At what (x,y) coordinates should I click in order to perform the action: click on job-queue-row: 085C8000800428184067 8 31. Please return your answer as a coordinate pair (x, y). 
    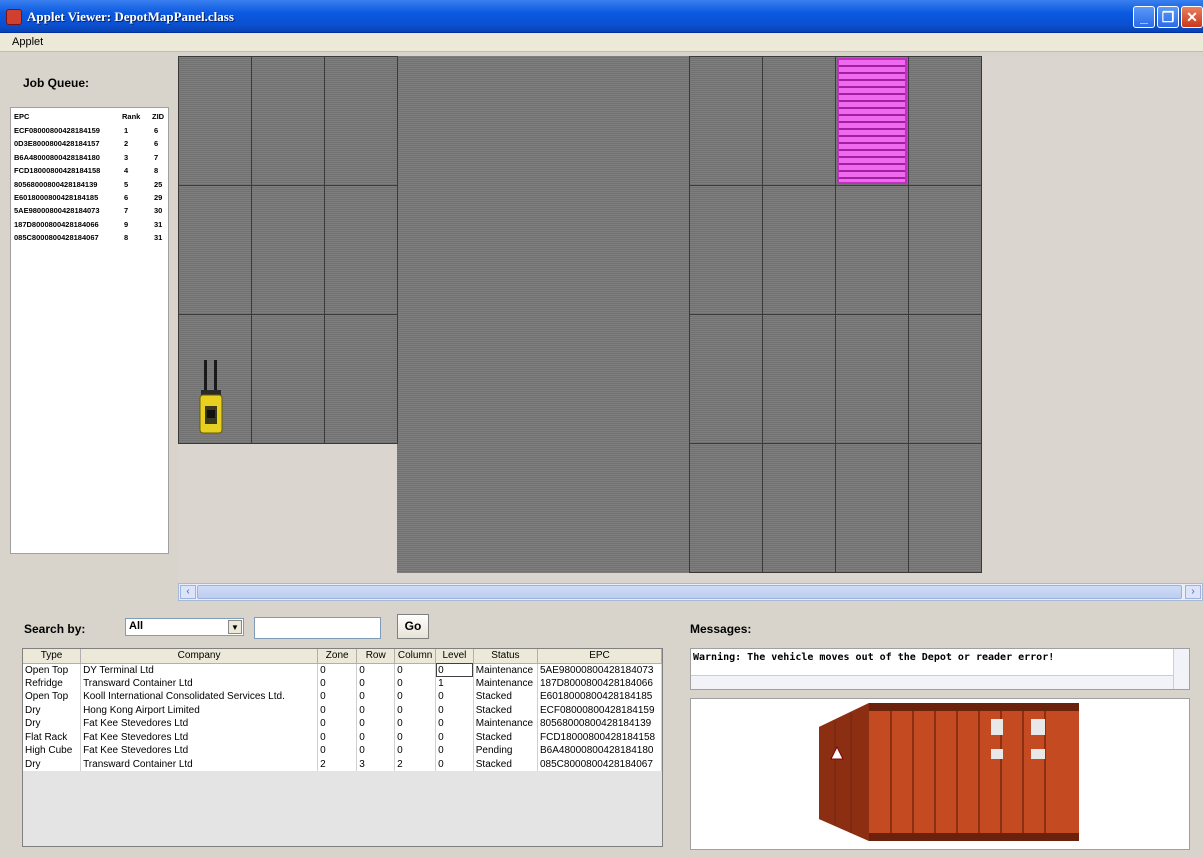
    Looking at the image, I should click on (91, 237).